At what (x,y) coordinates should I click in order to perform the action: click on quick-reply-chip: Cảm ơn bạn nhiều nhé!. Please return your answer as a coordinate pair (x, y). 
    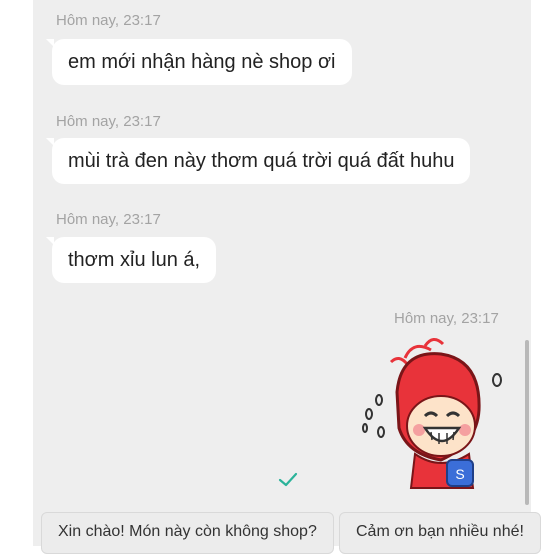
    Looking at the image, I should click on (440, 533).